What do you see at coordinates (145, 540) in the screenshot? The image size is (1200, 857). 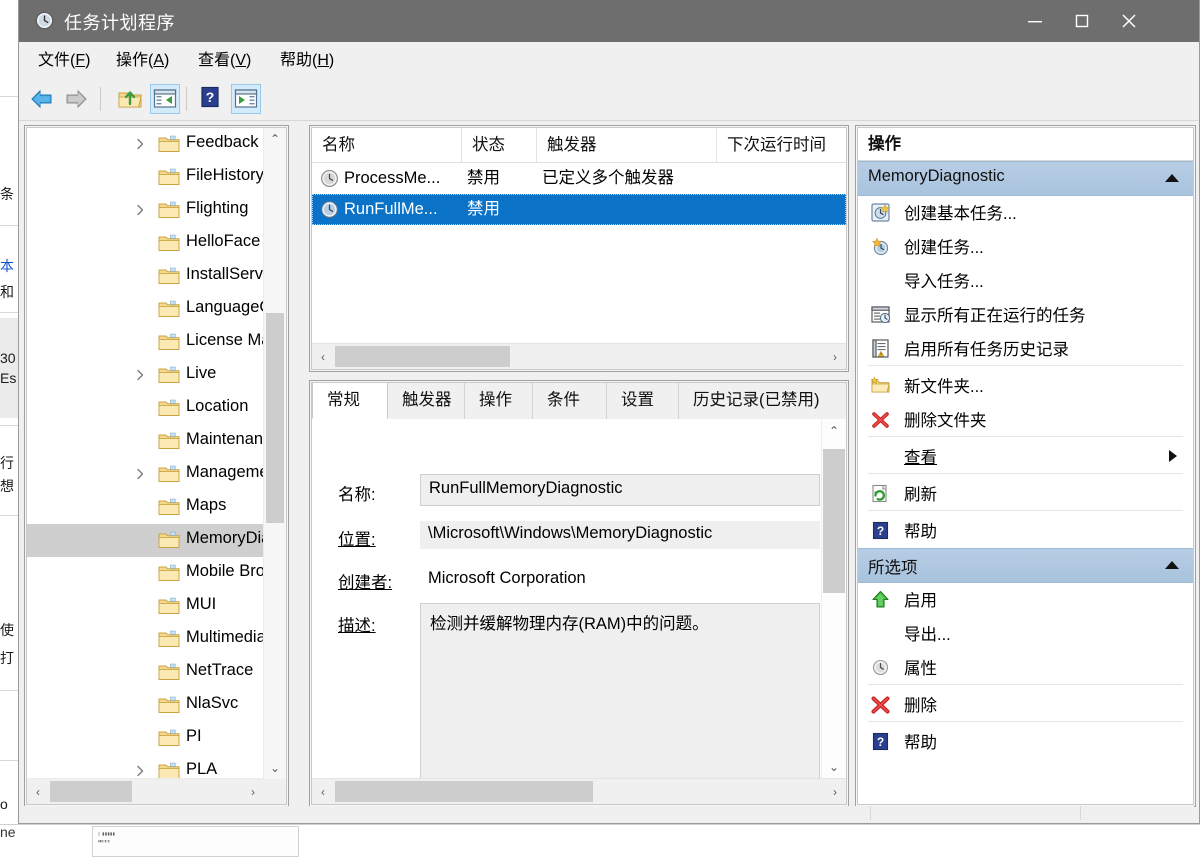 I see `tree-node: MemoryDiagnostic` at bounding box center [145, 540].